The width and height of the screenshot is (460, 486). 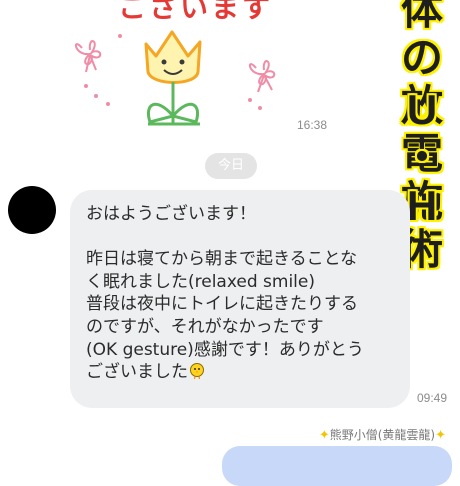 What do you see at coordinates (262, 76) in the screenshot?
I see `right-ribbon-icon` at bounding box center [262, 76].